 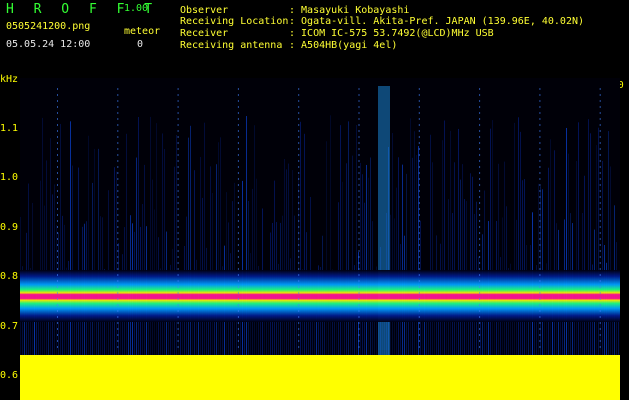 What do you see at coordinates (9, 376) in the screenshot?
I see `y-tick-label: 0.6` at bounding box center [9, 376].